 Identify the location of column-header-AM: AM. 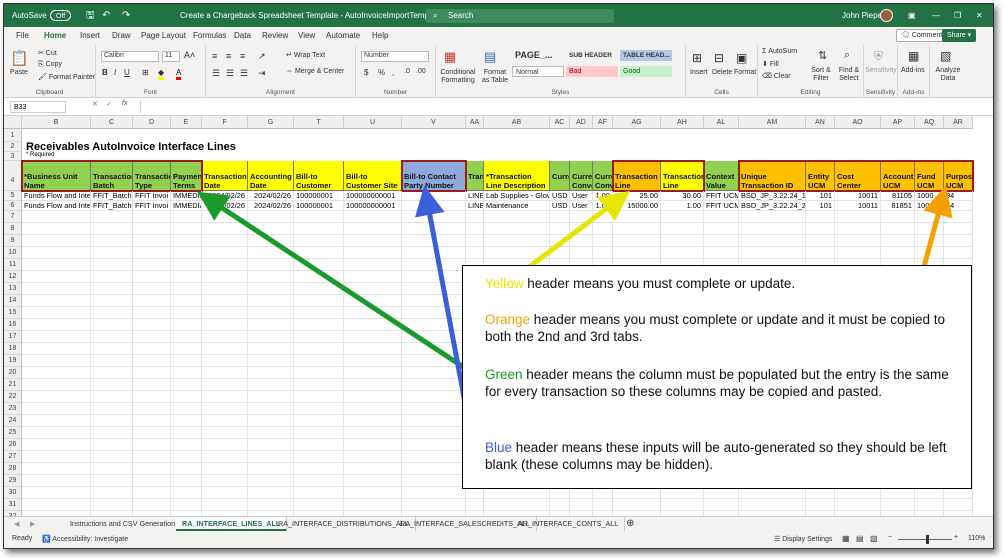
(772, 122).